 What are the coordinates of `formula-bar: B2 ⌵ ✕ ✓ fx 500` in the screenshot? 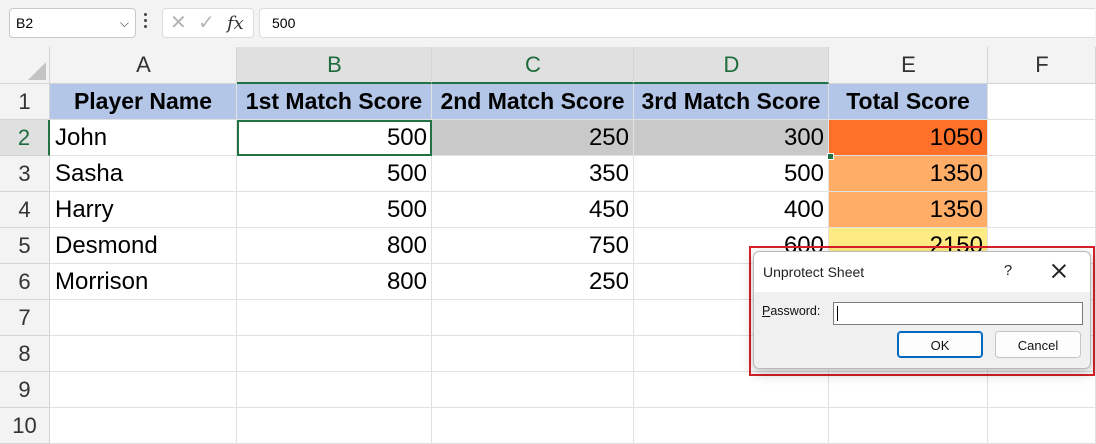 It's located at (548, 23).